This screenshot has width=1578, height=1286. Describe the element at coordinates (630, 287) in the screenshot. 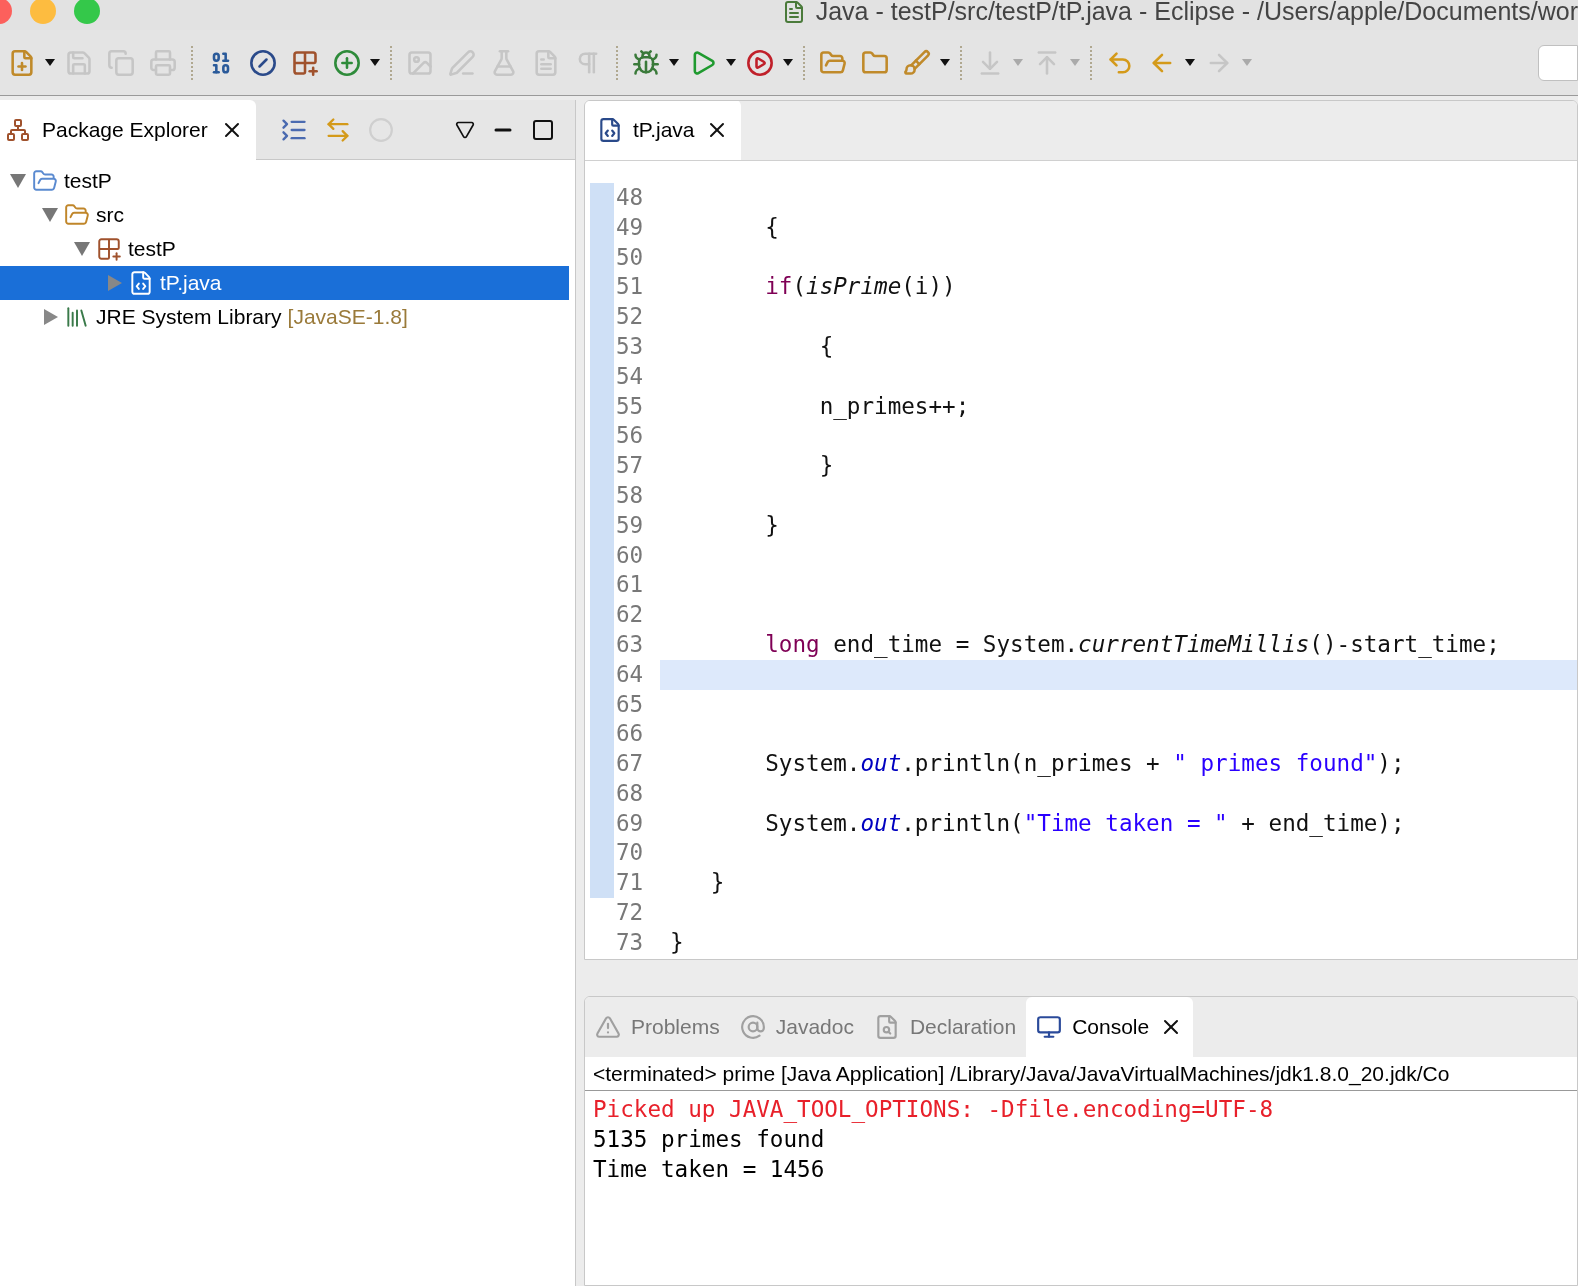

I see `line-number: 51` at that location.